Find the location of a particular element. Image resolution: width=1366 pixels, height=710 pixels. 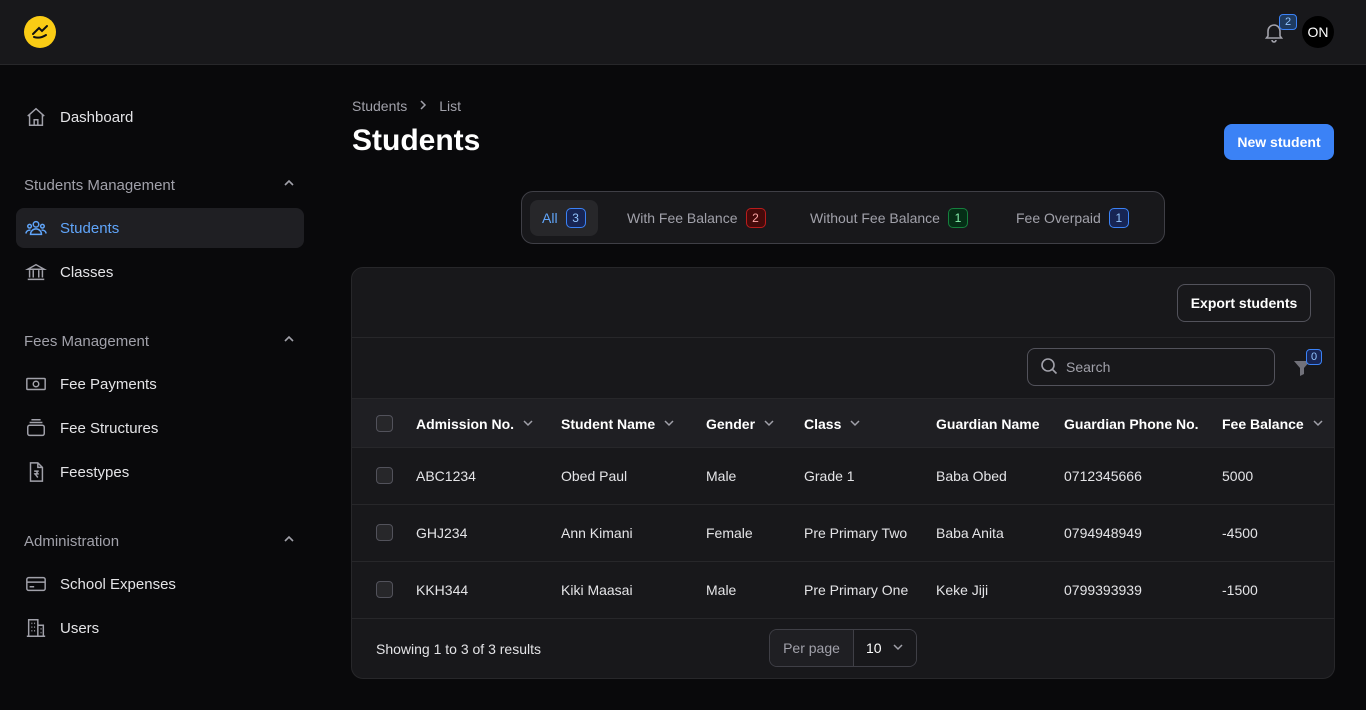

per-page-value: 10 is located at coordinates (885, 648).